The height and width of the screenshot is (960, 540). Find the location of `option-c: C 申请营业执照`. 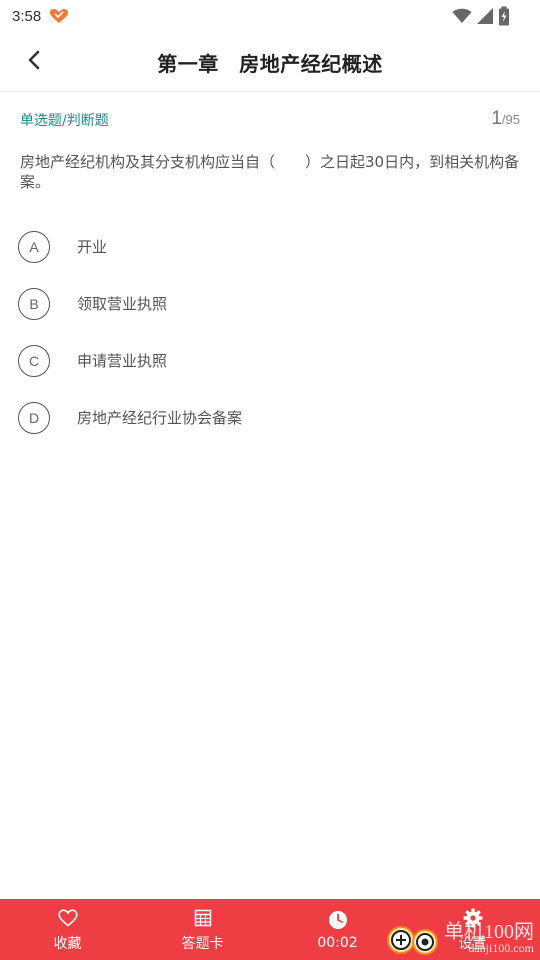

option-c: C 申请营业执照 is located at coordinates (268, 360).